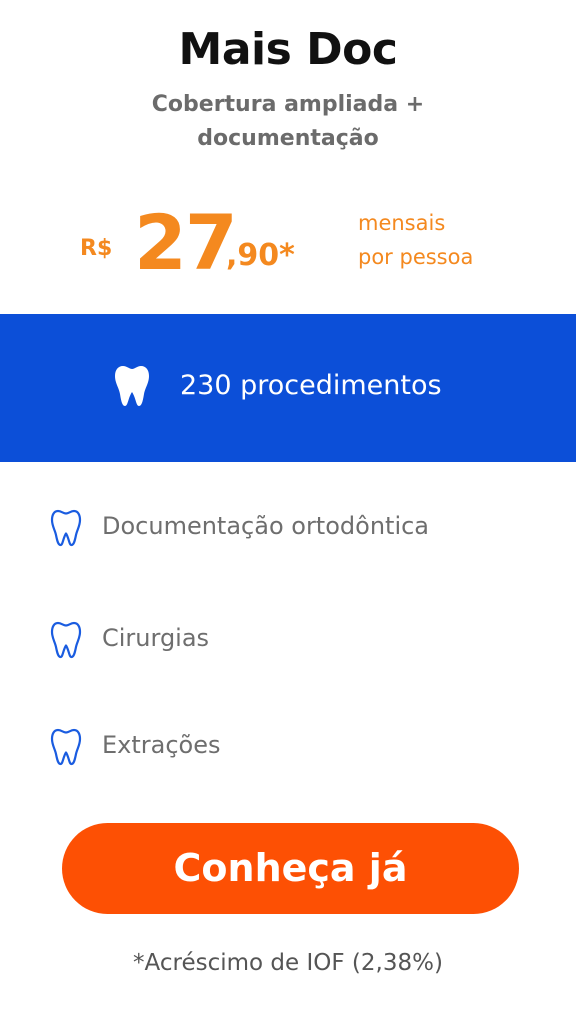 The image size is (576, 1024). Describe the element at coordinates (161, 745) in the screenshot. I see `feature-label: Extrações` at that location.